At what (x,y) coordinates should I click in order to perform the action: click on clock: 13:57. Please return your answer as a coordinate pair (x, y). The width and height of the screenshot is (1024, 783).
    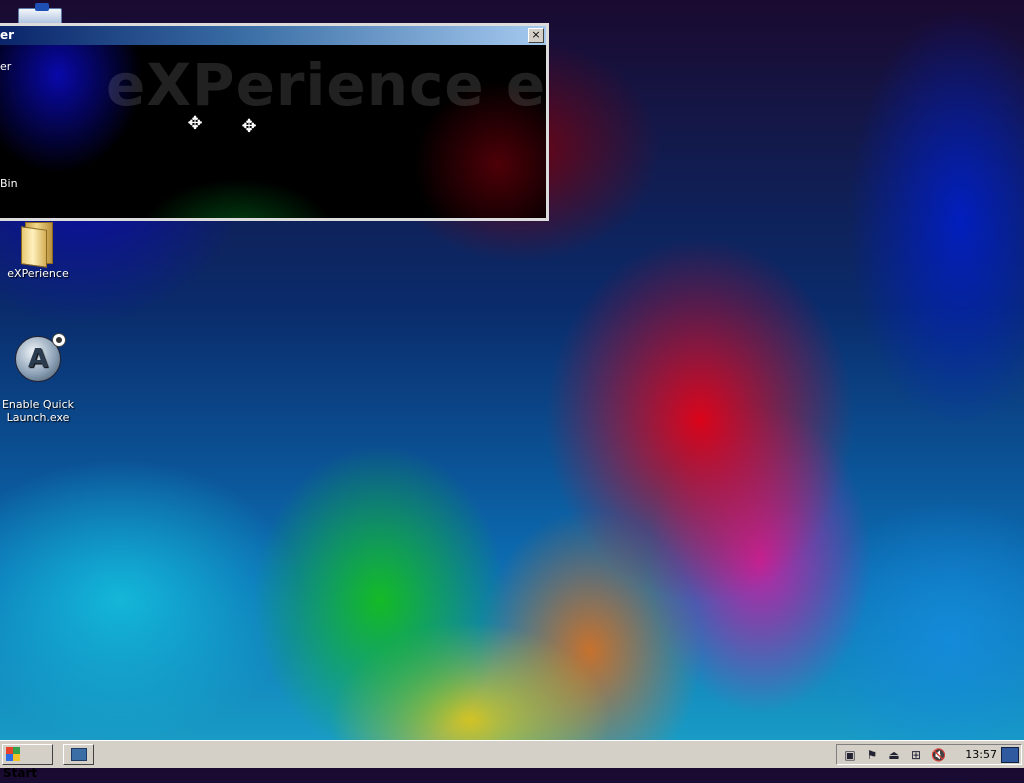
    Looking at the image, I should click on (981, 754).